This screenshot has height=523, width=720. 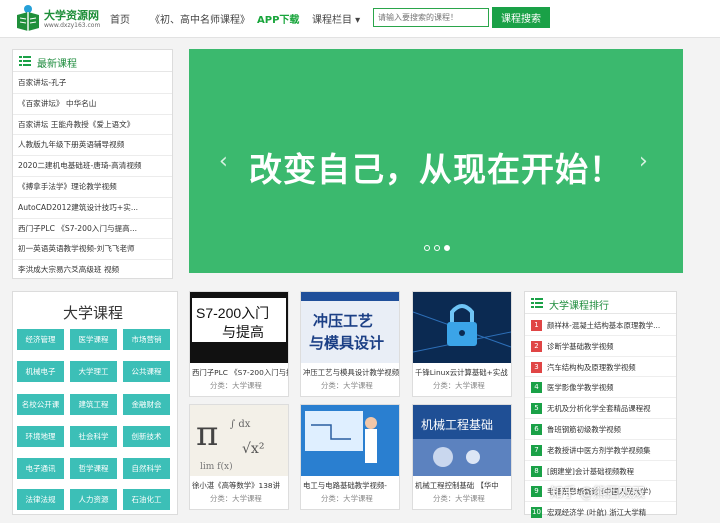 I want to click on category-button: 大学理工, so click(x=93, y=371).